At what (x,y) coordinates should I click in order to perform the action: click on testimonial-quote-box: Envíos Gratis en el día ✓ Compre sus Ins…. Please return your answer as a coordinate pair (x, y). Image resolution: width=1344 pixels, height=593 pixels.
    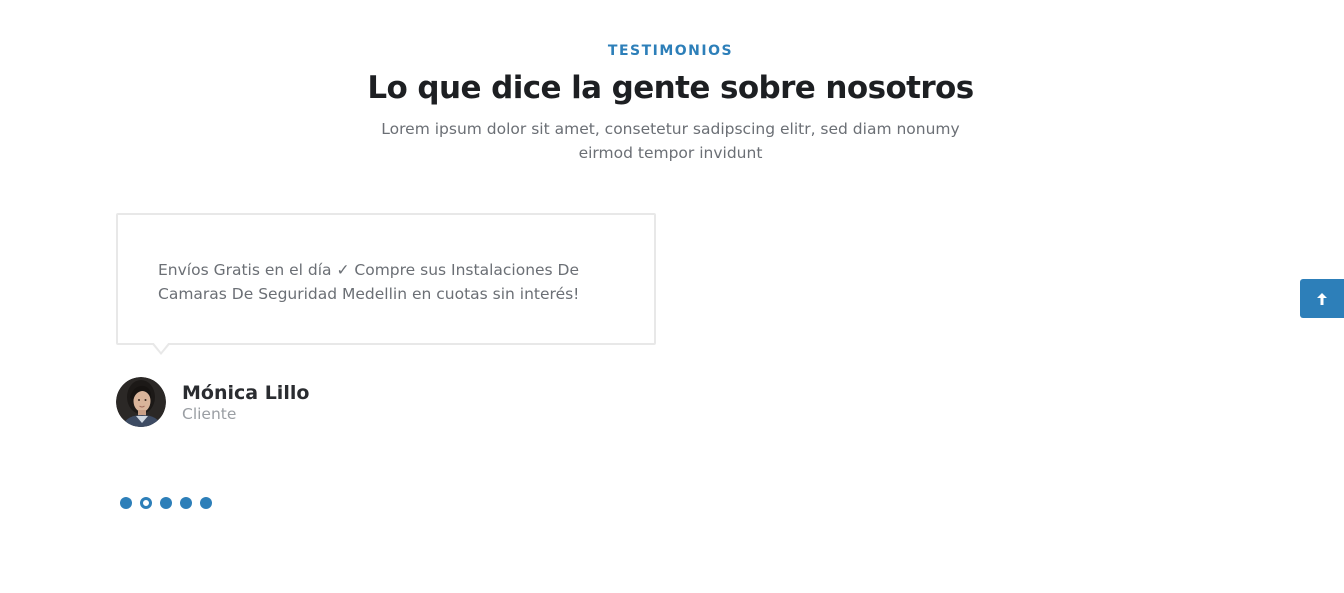
    Looking at the image, I should click on (386, 284).